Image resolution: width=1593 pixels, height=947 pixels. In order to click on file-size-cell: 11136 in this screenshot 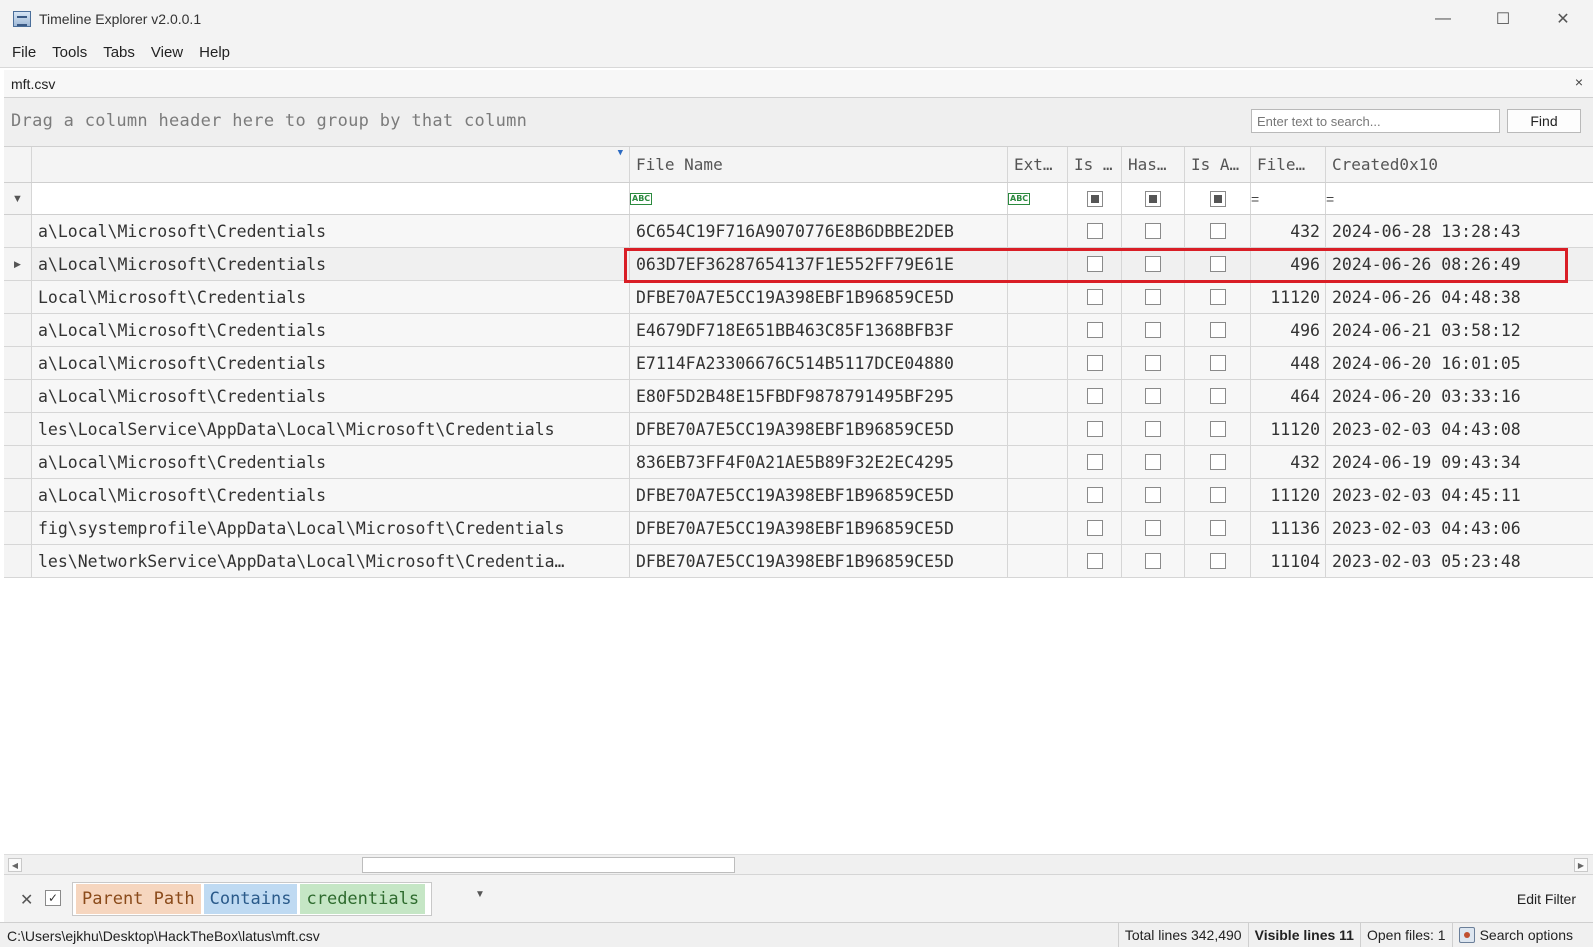, I will do `click(1288, 528)`.